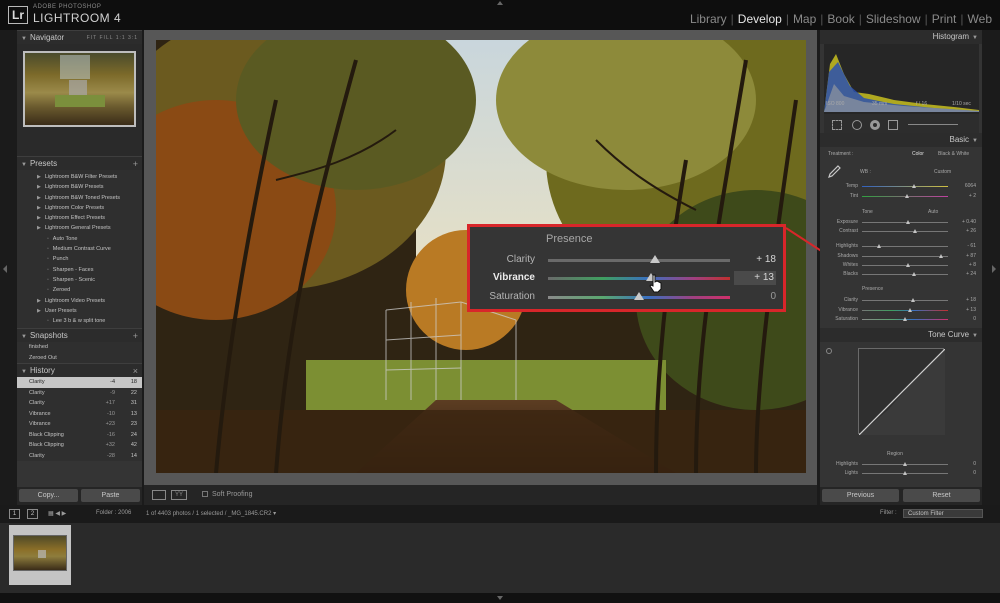 This screenshot has width=1000, height=603. What do you see at coordinates (964, 265) in the screenshot?
I see `slider-value: + 8` at bounding box center [964, 265].